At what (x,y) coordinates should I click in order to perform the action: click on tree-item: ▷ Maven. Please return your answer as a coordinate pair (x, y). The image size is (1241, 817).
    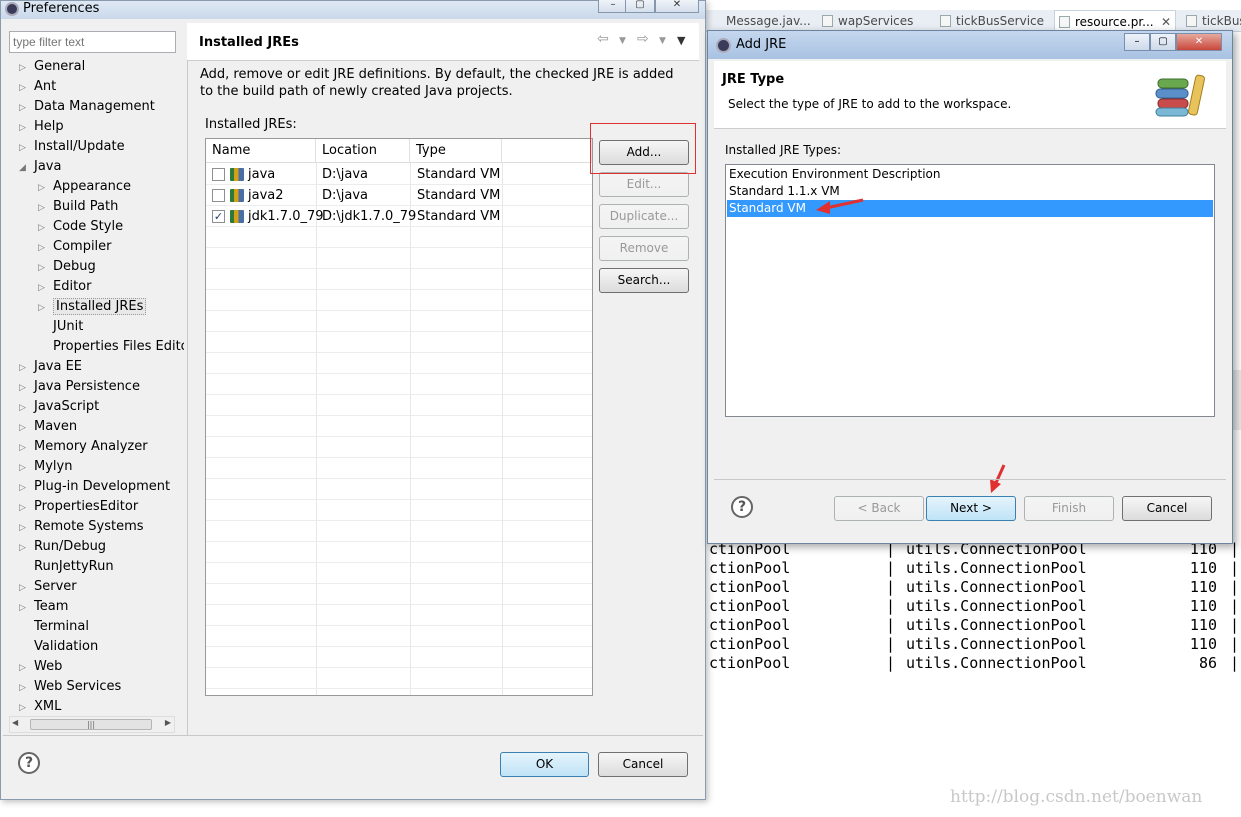
    Looking at the image, I should click on (48, 427).